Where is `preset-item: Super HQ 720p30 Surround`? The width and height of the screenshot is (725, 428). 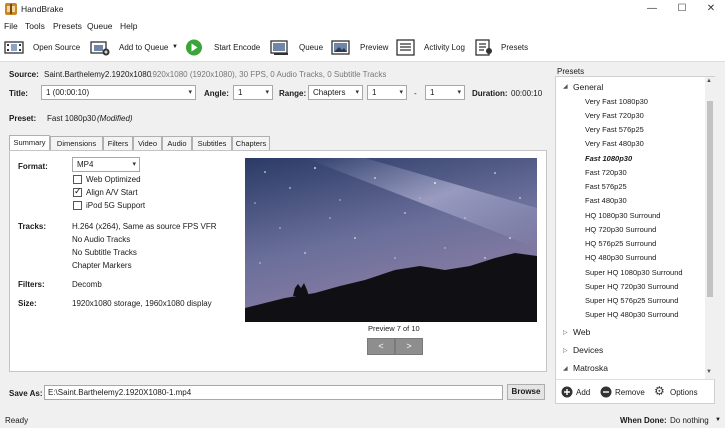 preset-item: Super HQ 720p30 Surround is located at coordinates (631, 286).